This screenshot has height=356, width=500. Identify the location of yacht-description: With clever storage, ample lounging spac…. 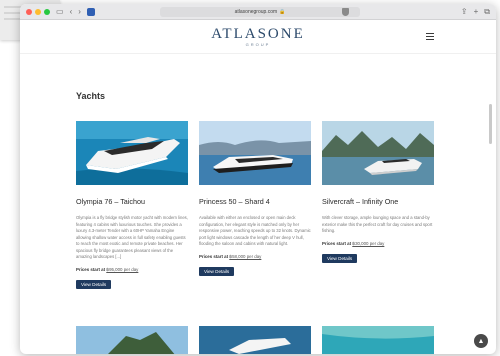
(377, 224).